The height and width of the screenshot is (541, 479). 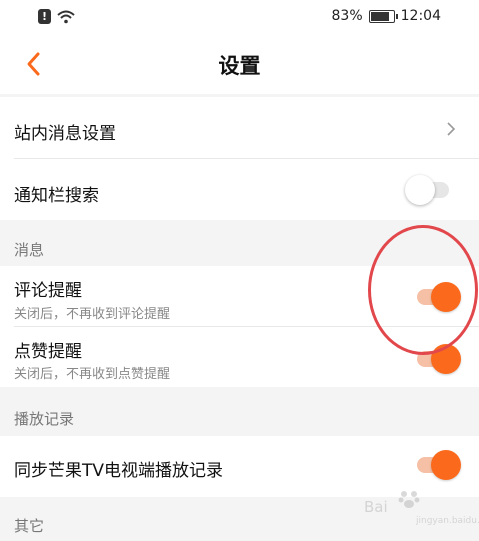 What do you see at coordinates (421, 506) in the screenshot?
I see `watermark: Bai jingyan.baidu.com` at bounding box center [421, 506].